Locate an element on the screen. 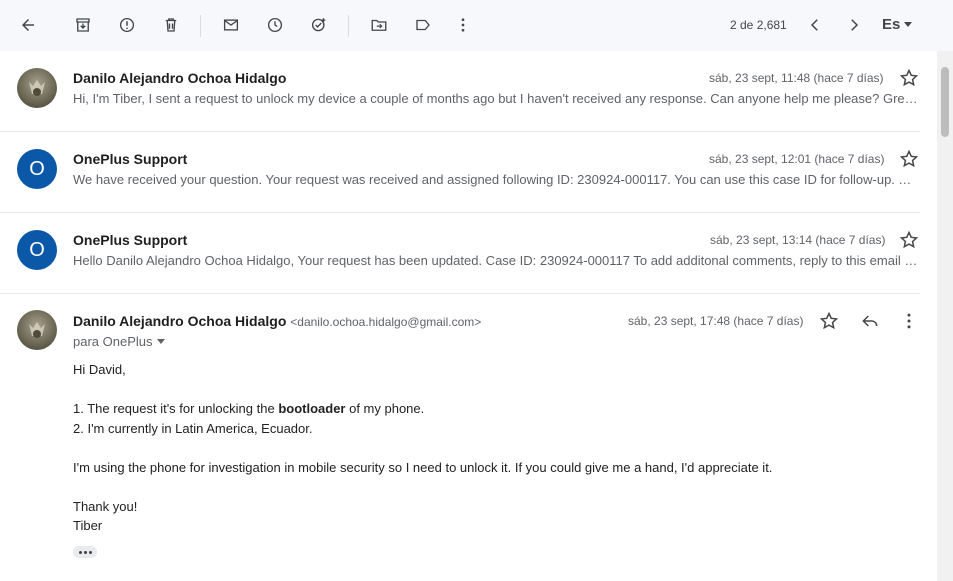  body-text-segment: 1. The request it's for unlocking the is located at coordinates (176, 408).